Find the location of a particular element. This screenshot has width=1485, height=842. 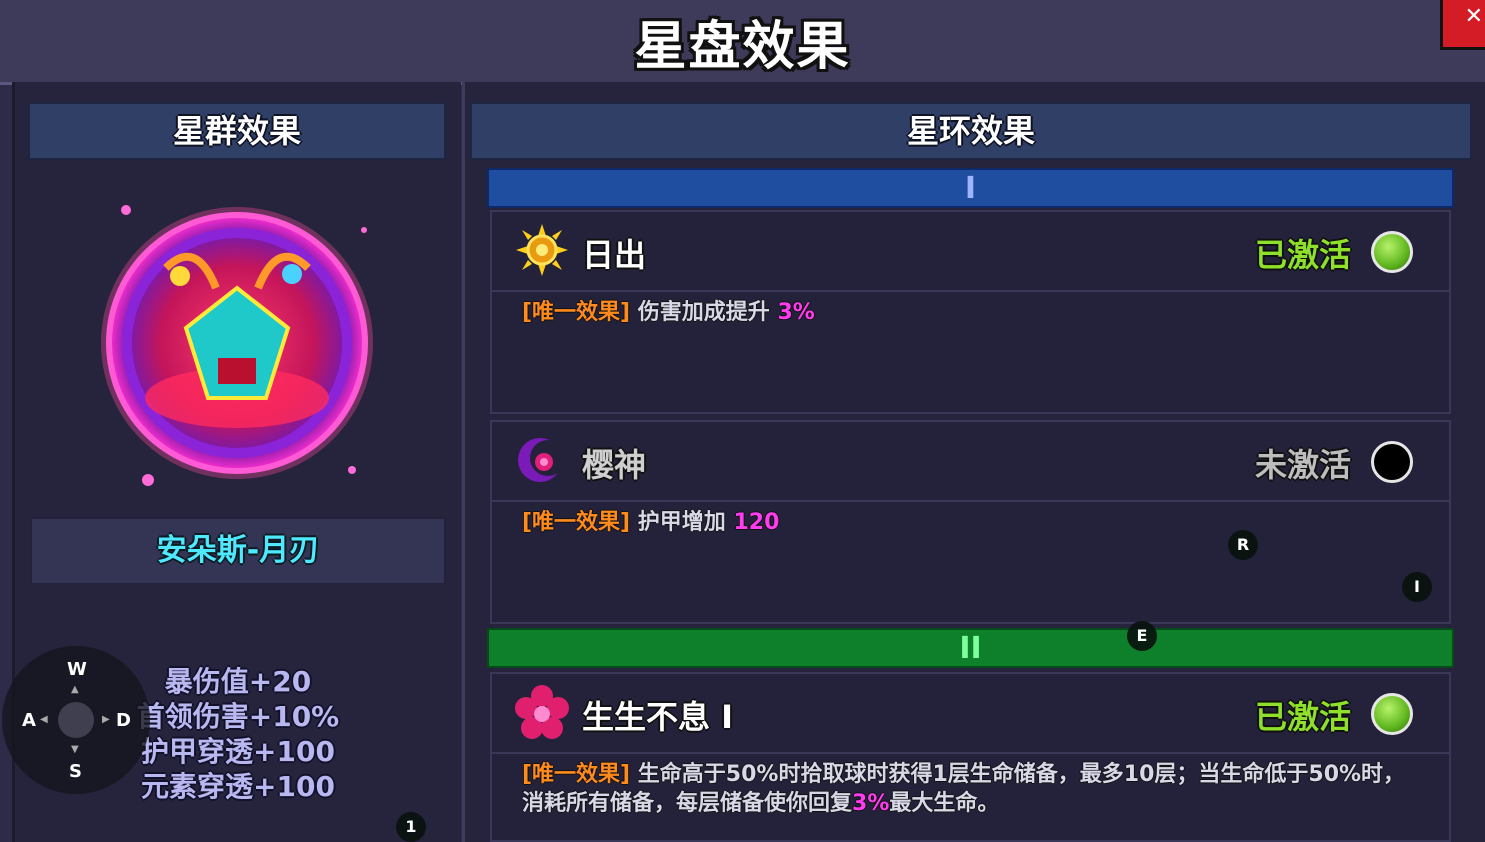

key-up: W is located at coordinates (77, 669).